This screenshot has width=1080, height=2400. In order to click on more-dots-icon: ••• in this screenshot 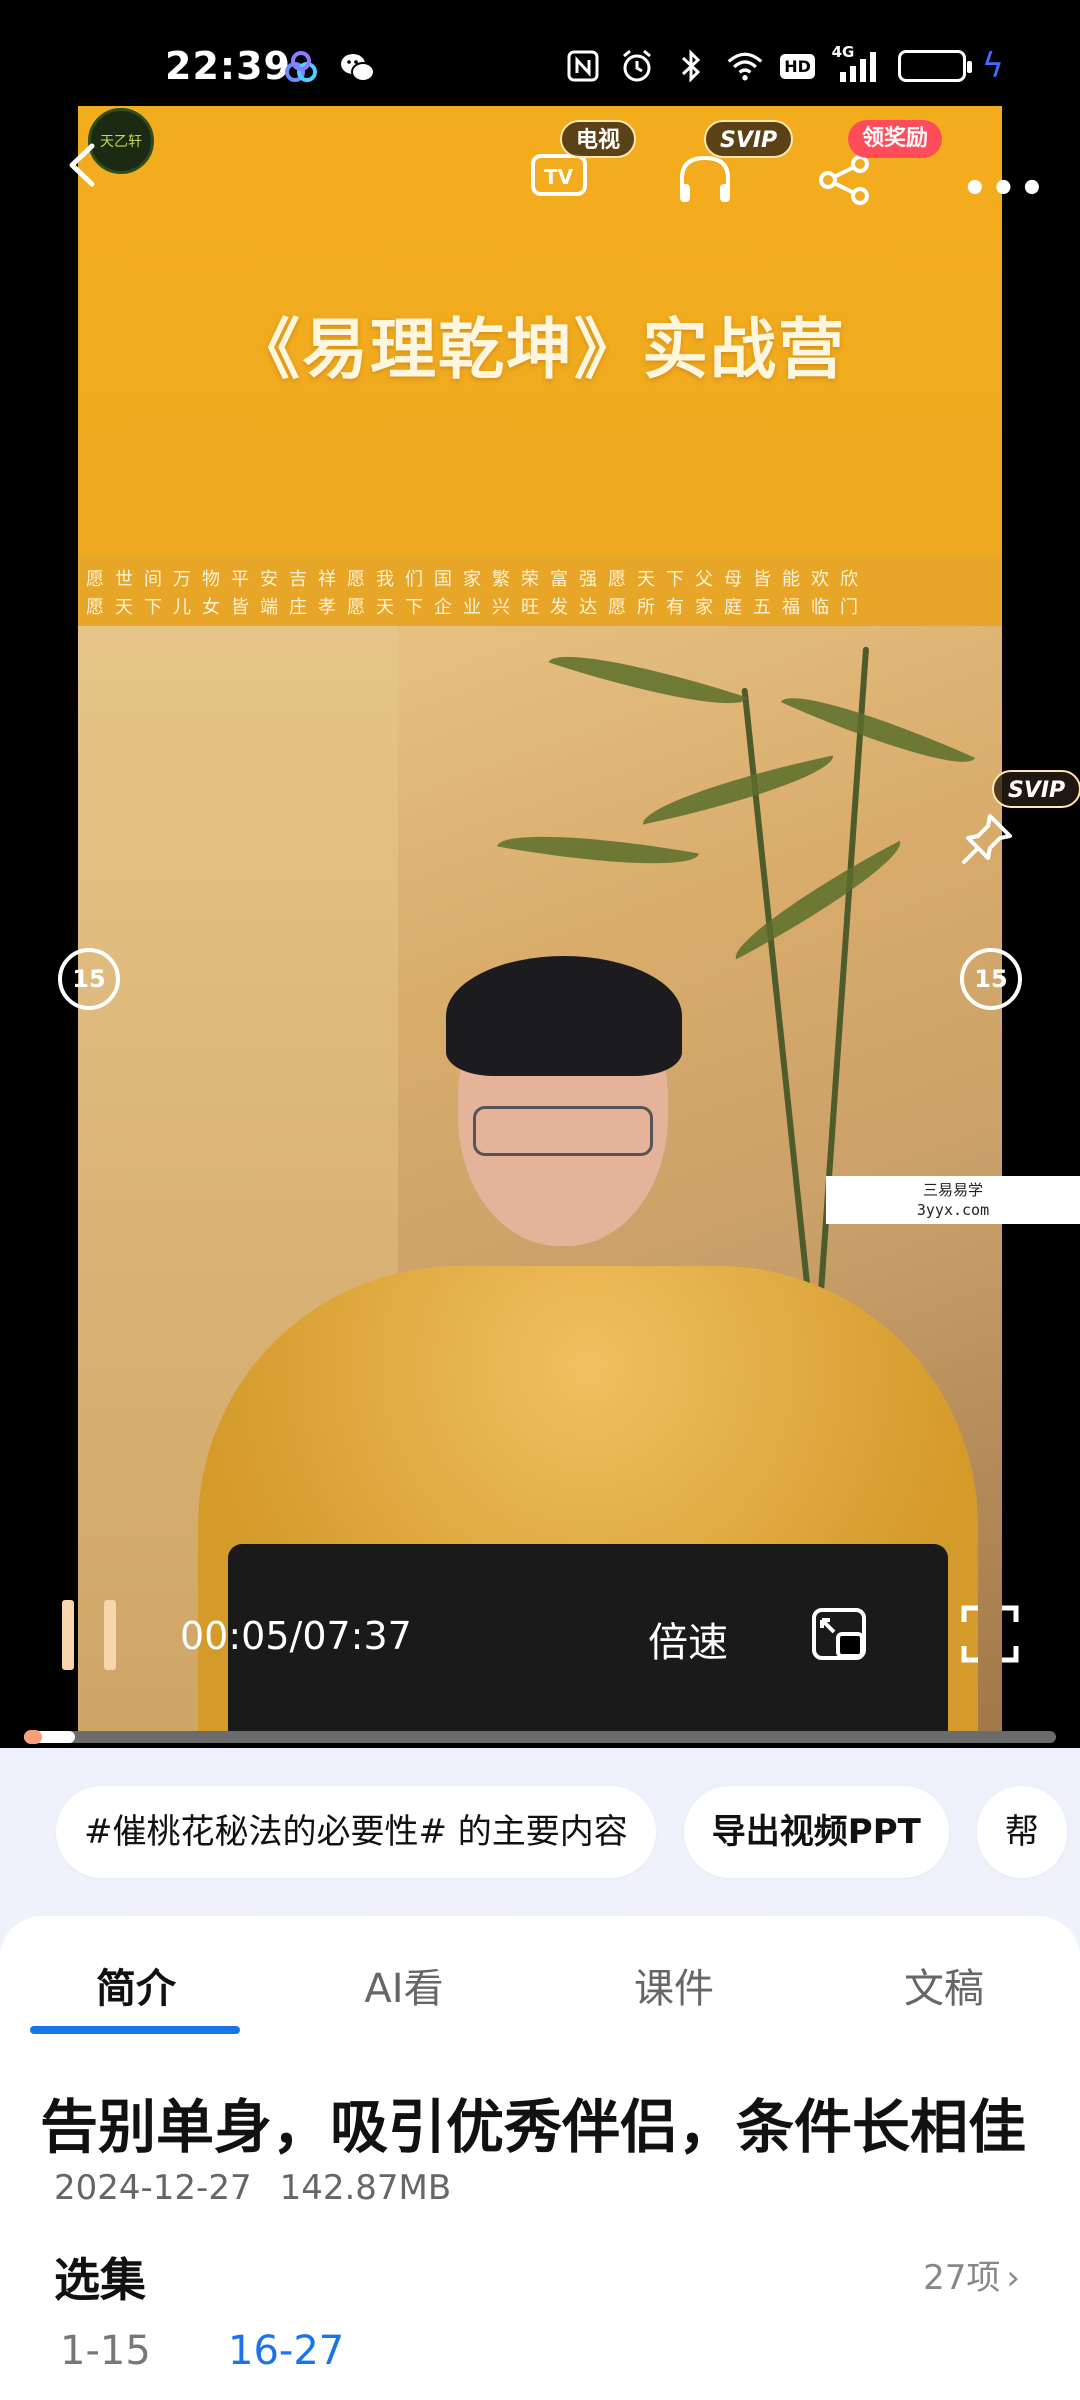, I will do `click(1005, 189)`.